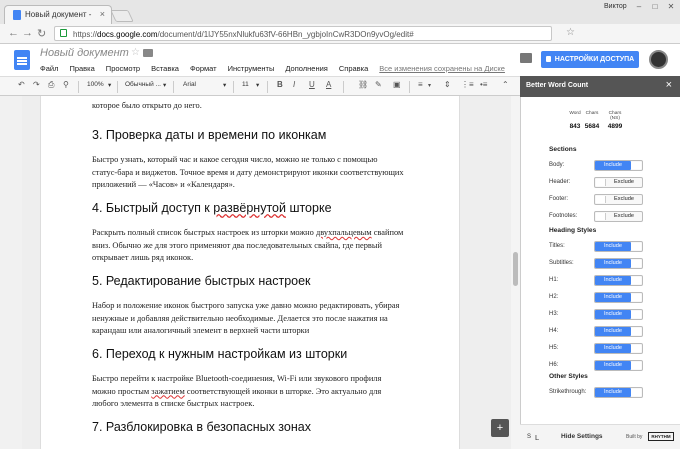  I want to click on vertical-ruler, so click(11, 272).